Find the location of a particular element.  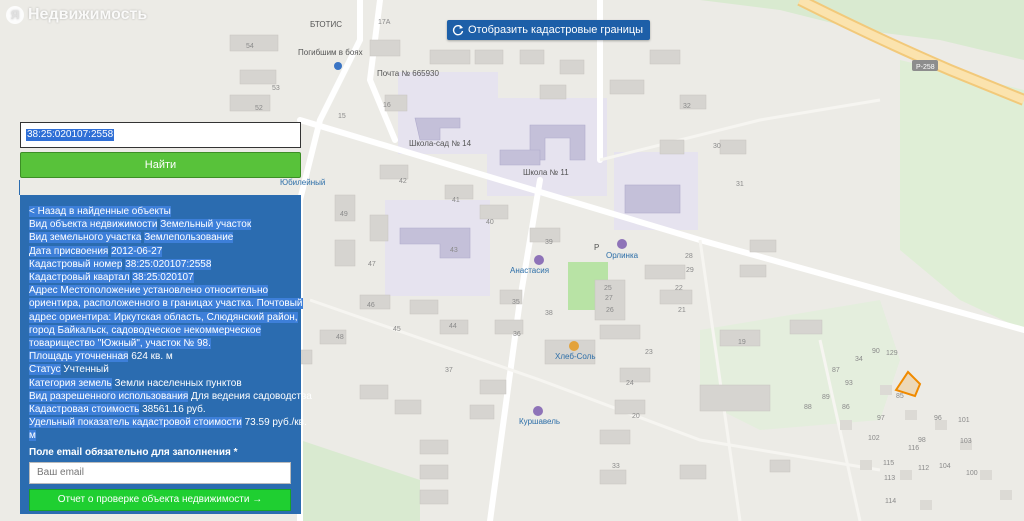

poi-btotis: БТОТИС is located at coordinates (326, 24).